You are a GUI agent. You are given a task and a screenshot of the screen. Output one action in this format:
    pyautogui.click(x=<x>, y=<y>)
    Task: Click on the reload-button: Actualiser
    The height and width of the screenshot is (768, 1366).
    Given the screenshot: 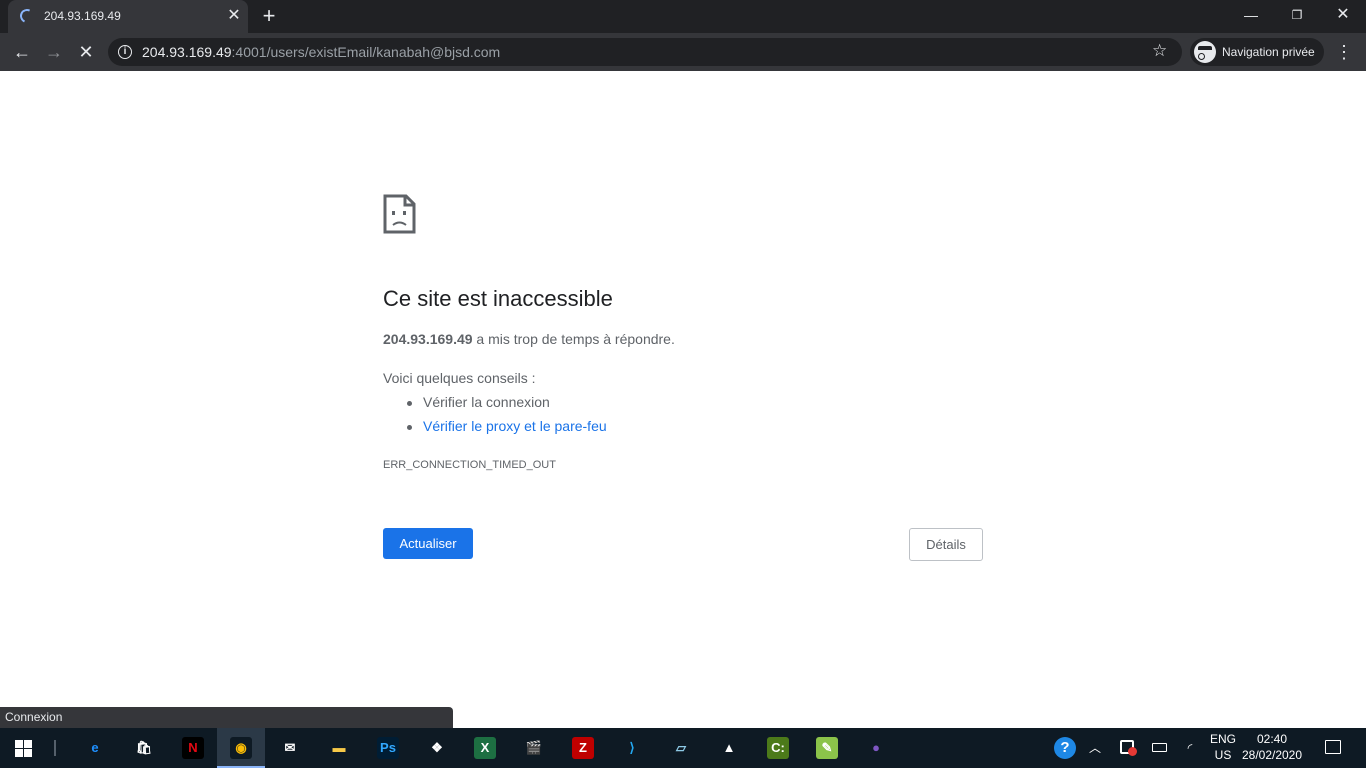 What is the action you would take?
    pyautogui.click(x=428, y=543)
    